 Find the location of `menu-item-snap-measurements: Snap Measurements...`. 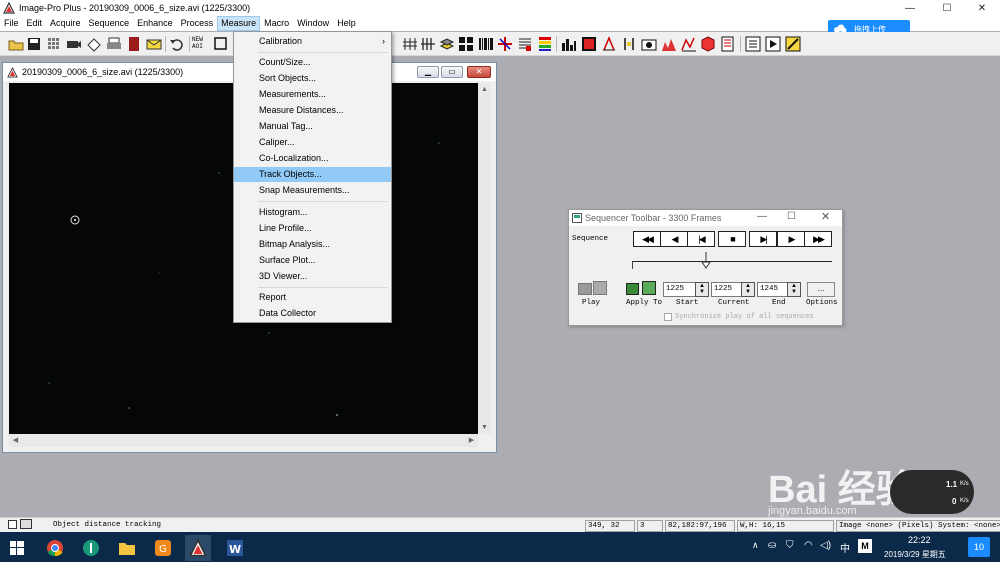

menu-item-snap-measurements: Snap Measurements... is located at coordinates (312, 190).